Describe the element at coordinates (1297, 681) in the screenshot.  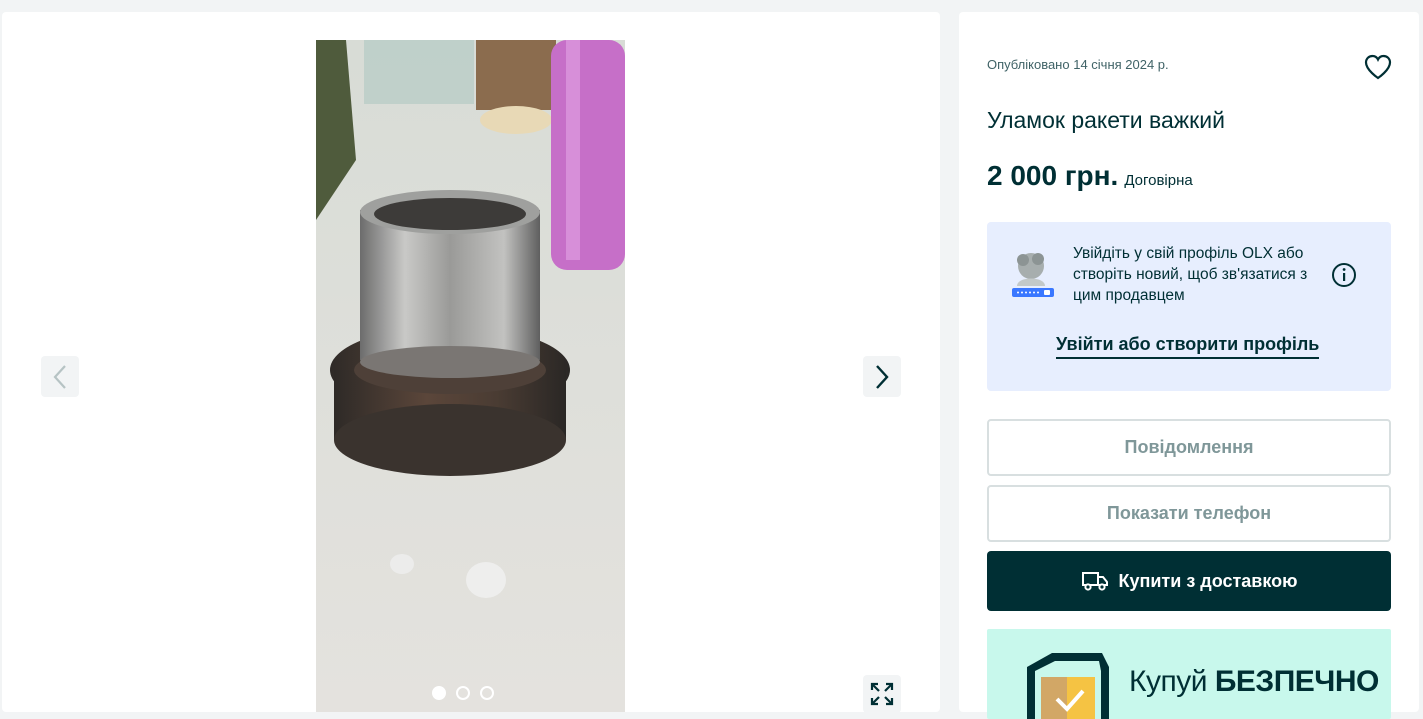
I see `safe-purchase-emphasis: БЕЗПЕЧНО` at that location.